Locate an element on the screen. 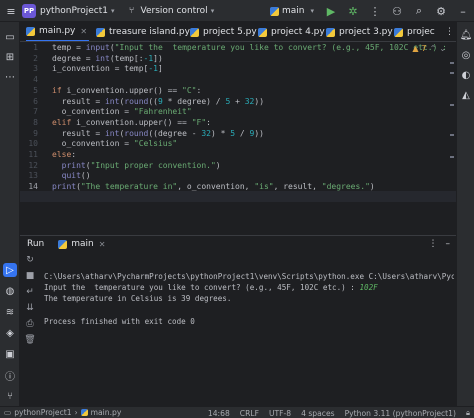  line-number: 9 is located at coordinates (35, 133).